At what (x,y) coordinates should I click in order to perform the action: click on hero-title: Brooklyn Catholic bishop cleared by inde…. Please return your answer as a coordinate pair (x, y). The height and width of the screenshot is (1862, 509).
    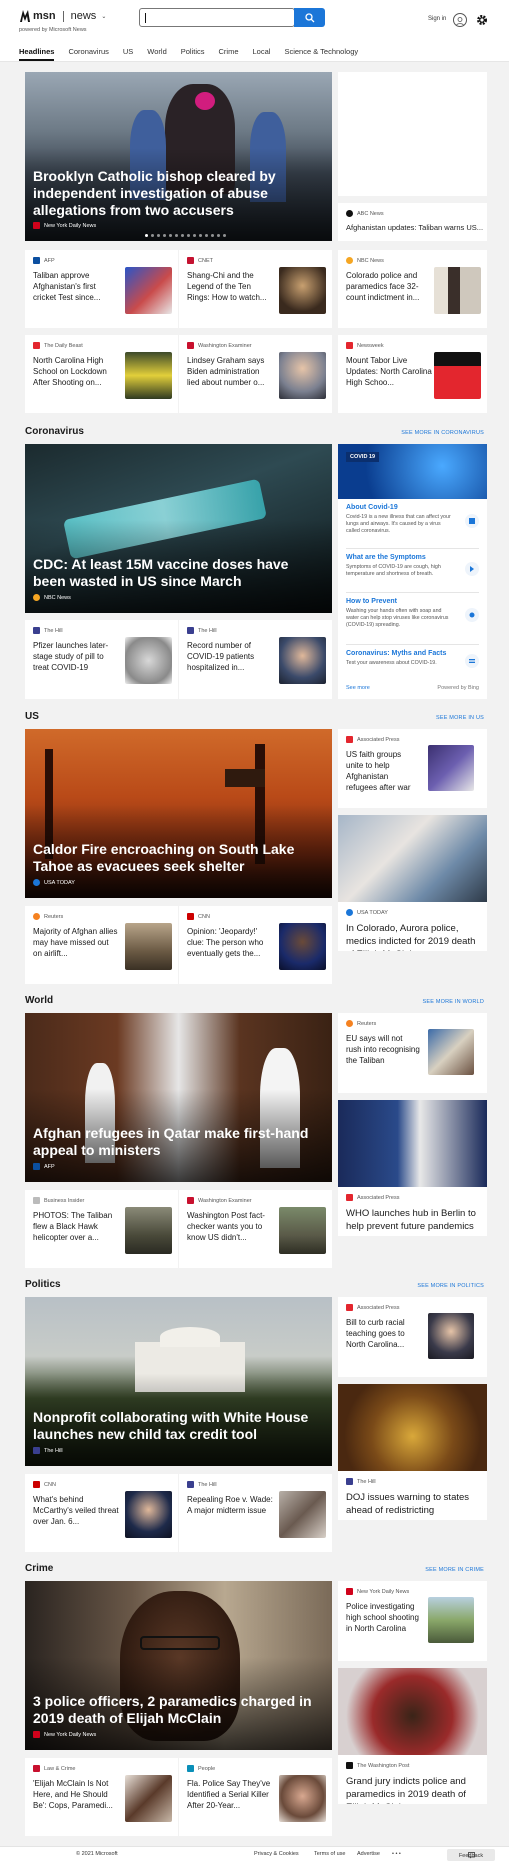
    Looking at the image, I should click on (177, 193).